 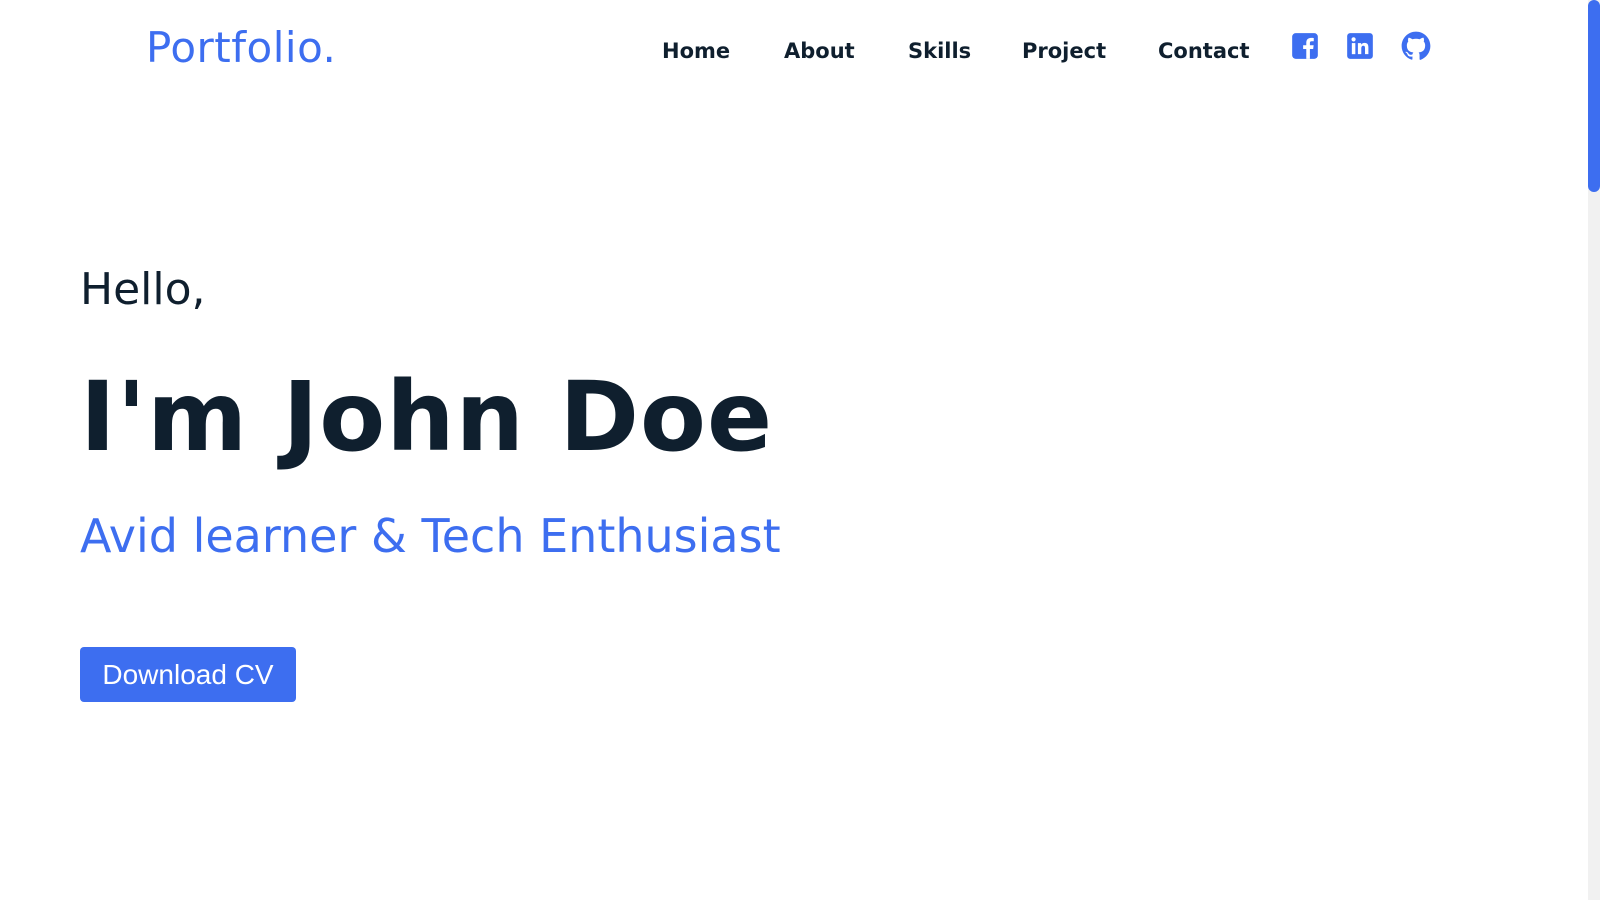 What do you see at coordinates (696, 51) in the screenshot?
I see `nav-link-home: Home` at bounding box center [696, 51].